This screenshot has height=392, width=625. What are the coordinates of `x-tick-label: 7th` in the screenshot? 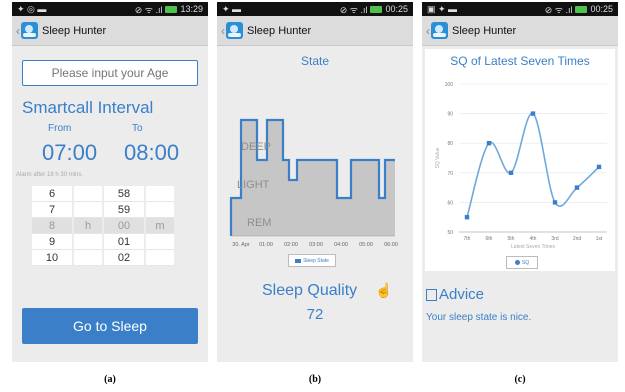 It's located at (467, 239).